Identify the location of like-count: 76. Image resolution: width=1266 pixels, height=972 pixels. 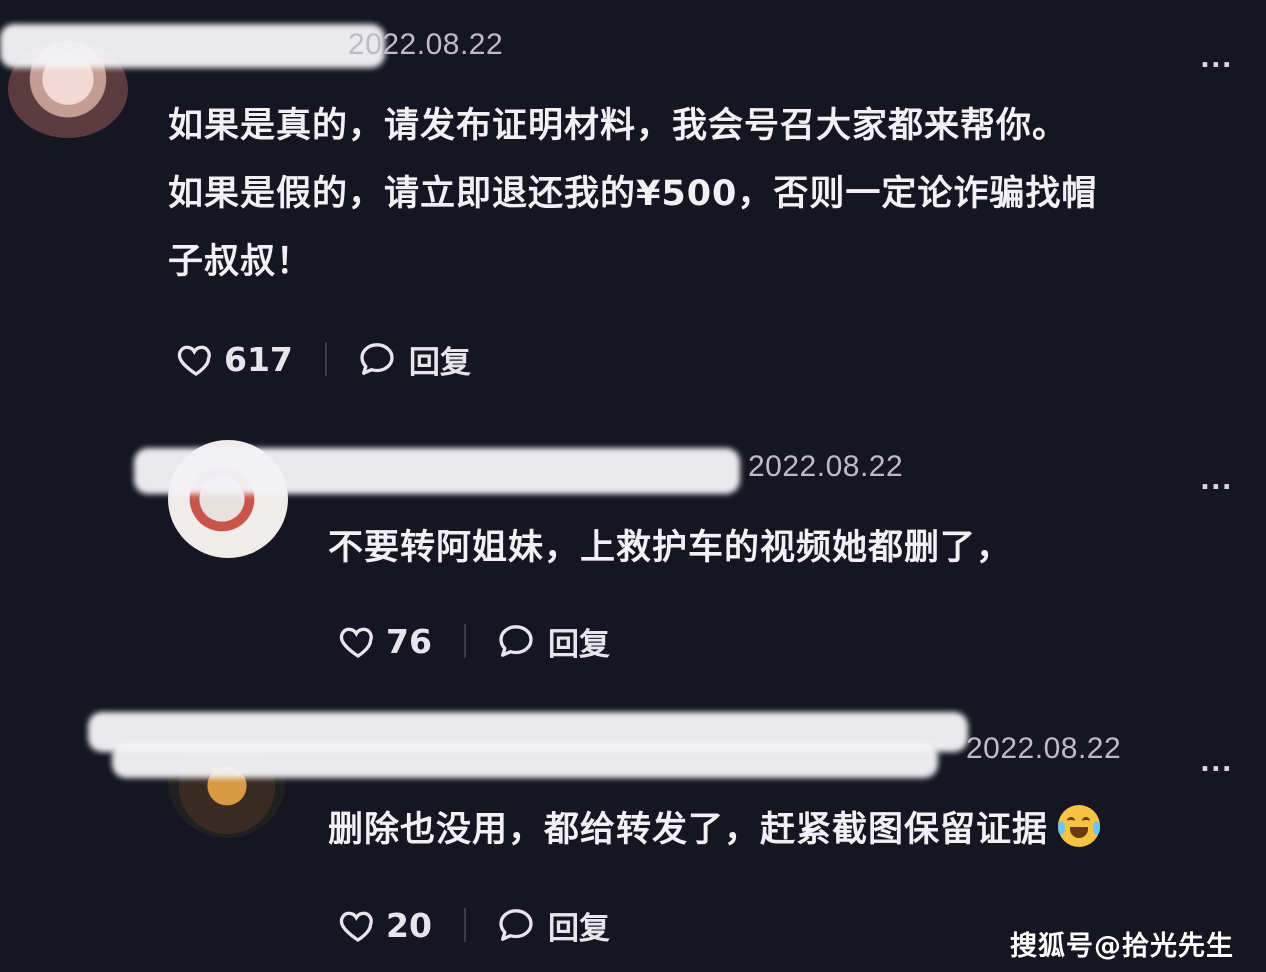
(409, 641).